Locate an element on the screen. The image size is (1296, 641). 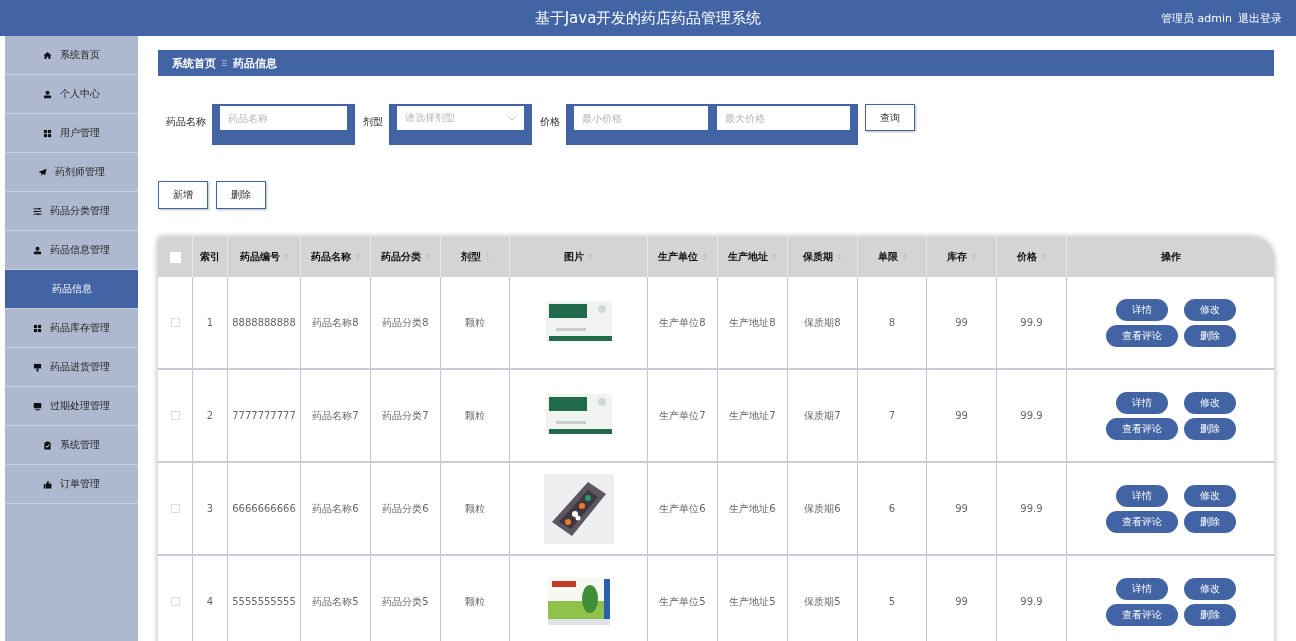
table-cell: 2 is located at coordinates (210, 415).